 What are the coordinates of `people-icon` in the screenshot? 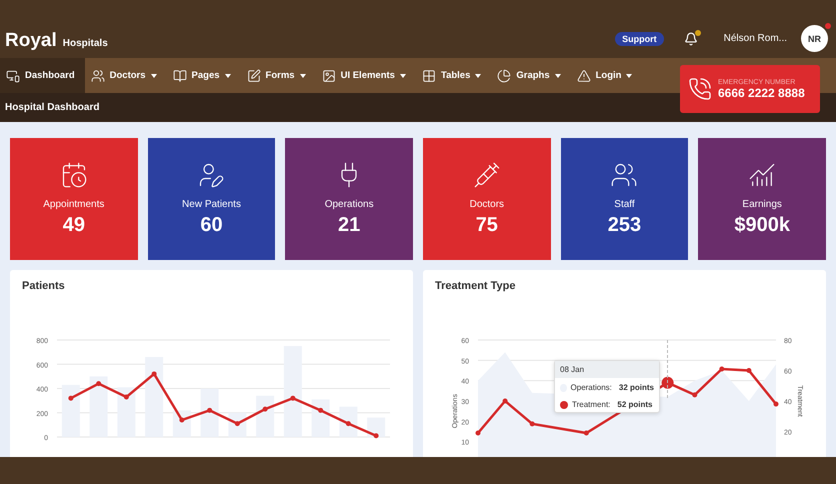 It's located at (624, 175).